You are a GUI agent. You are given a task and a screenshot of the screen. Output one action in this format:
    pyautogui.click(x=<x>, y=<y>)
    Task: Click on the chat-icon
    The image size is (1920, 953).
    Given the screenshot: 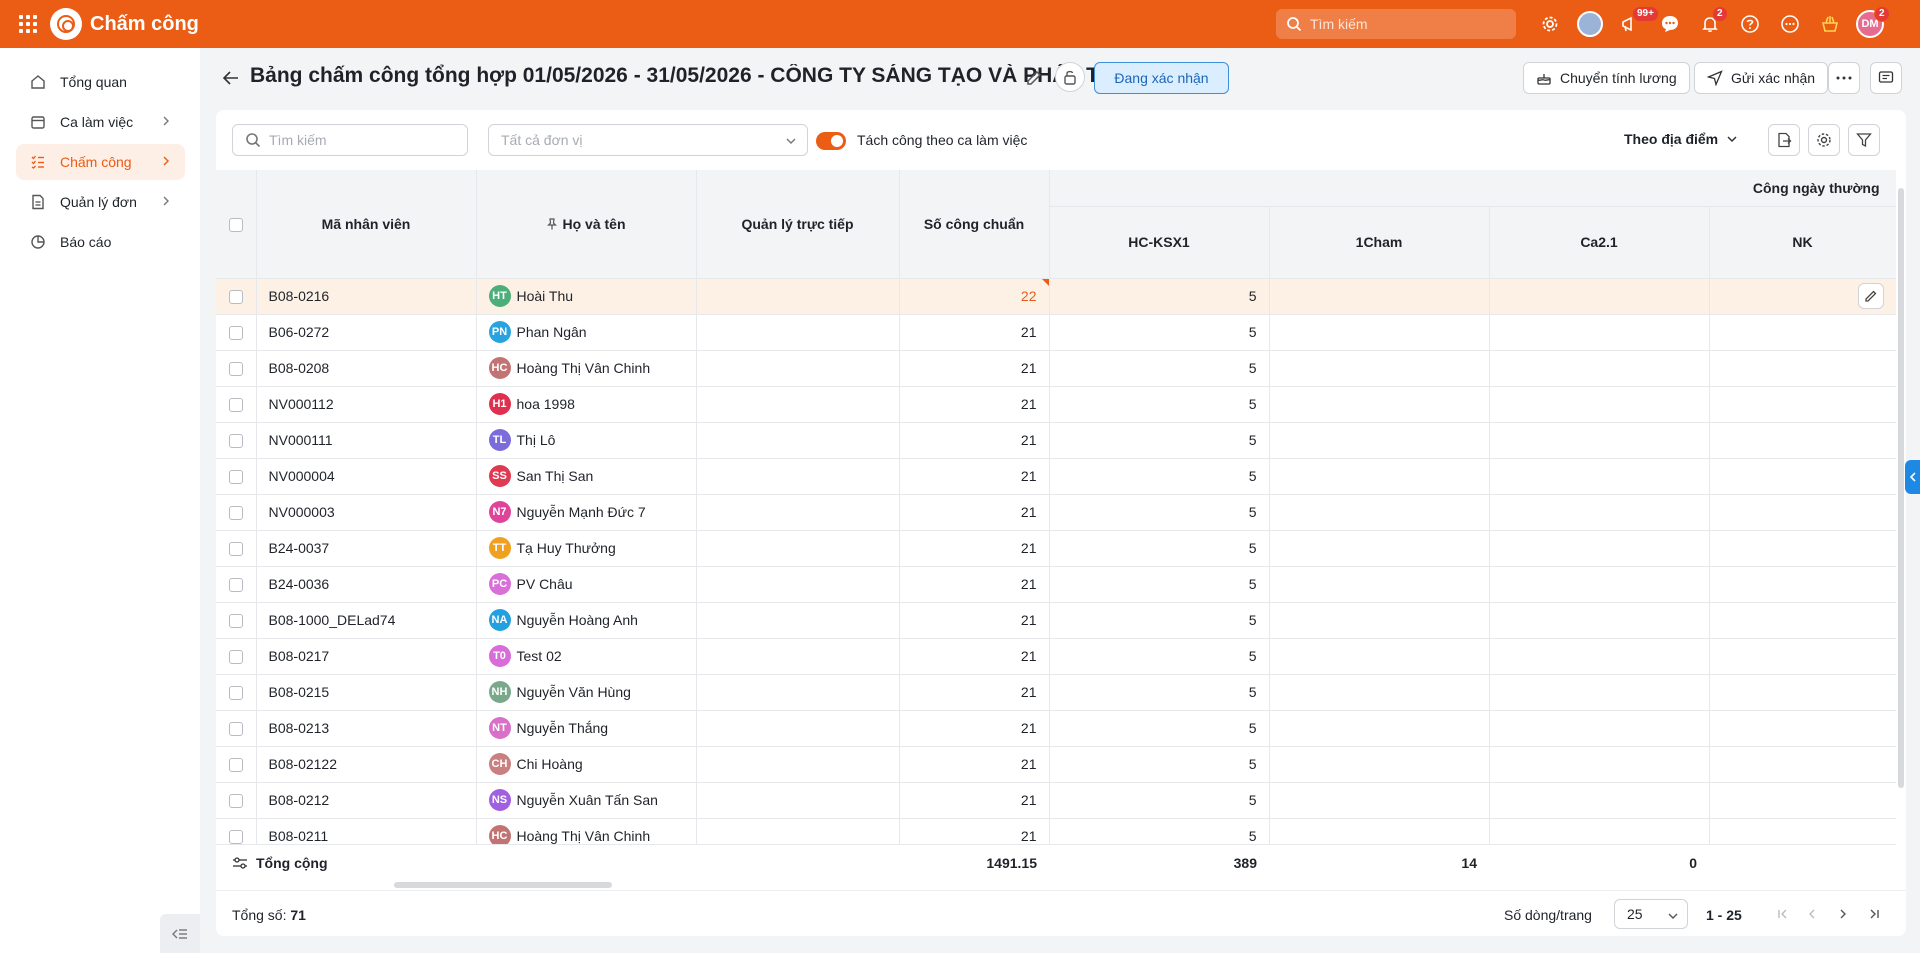 What is the action you would take?
    pyautogui.click(x=1670, y=24)
    